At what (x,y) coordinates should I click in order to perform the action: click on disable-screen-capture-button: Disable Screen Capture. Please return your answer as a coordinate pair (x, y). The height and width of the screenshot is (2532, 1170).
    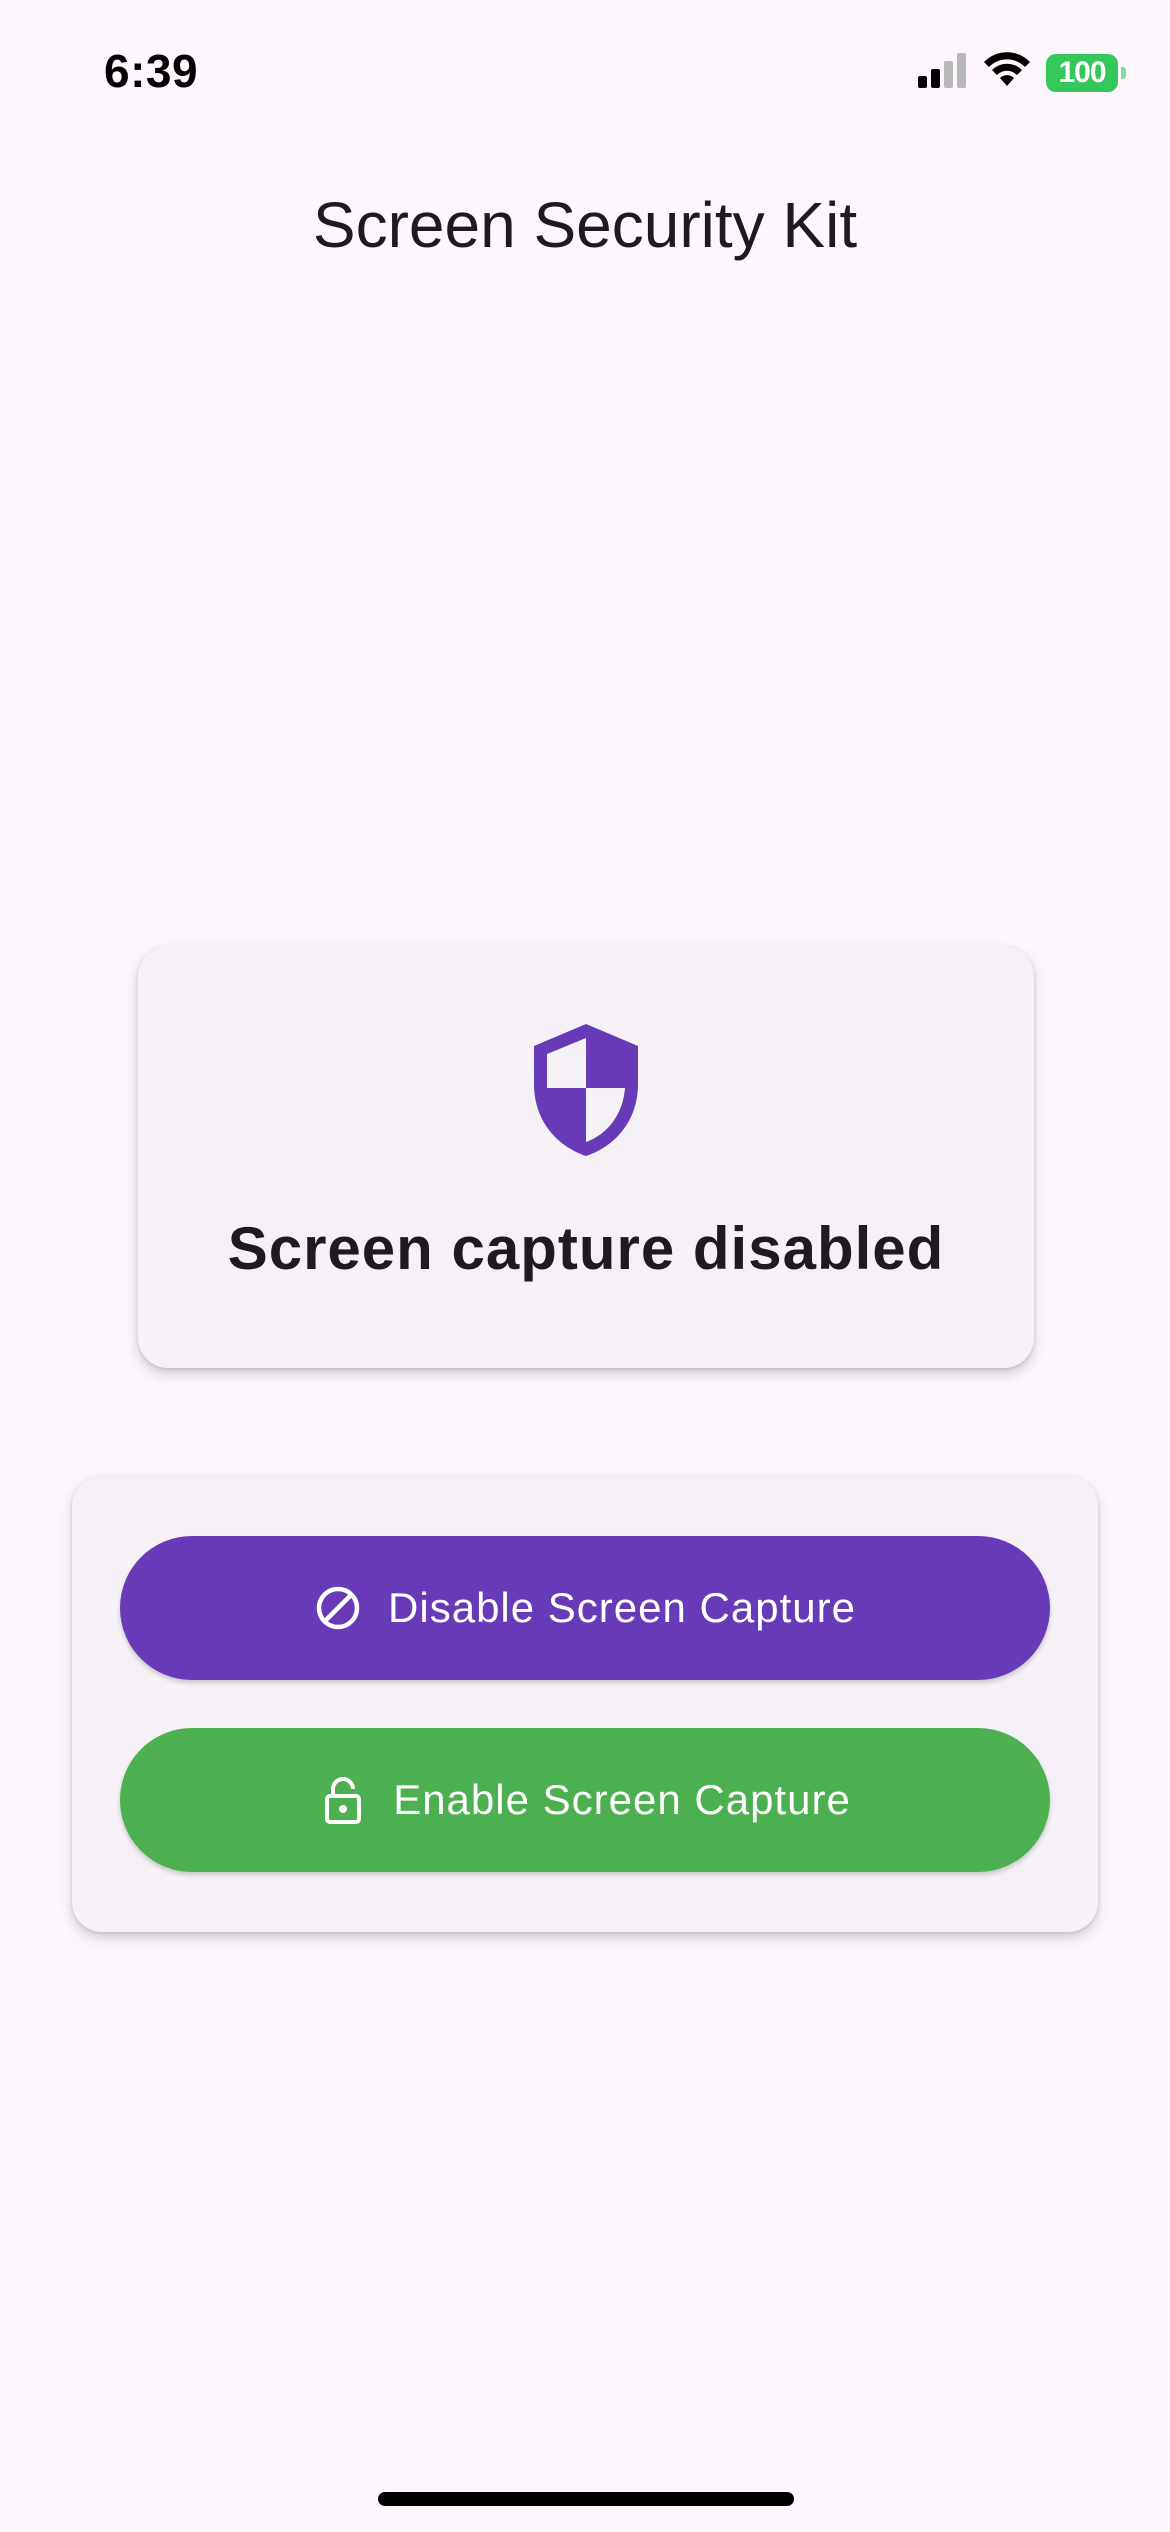
    Looking at the image, I should click on (585, 1608).